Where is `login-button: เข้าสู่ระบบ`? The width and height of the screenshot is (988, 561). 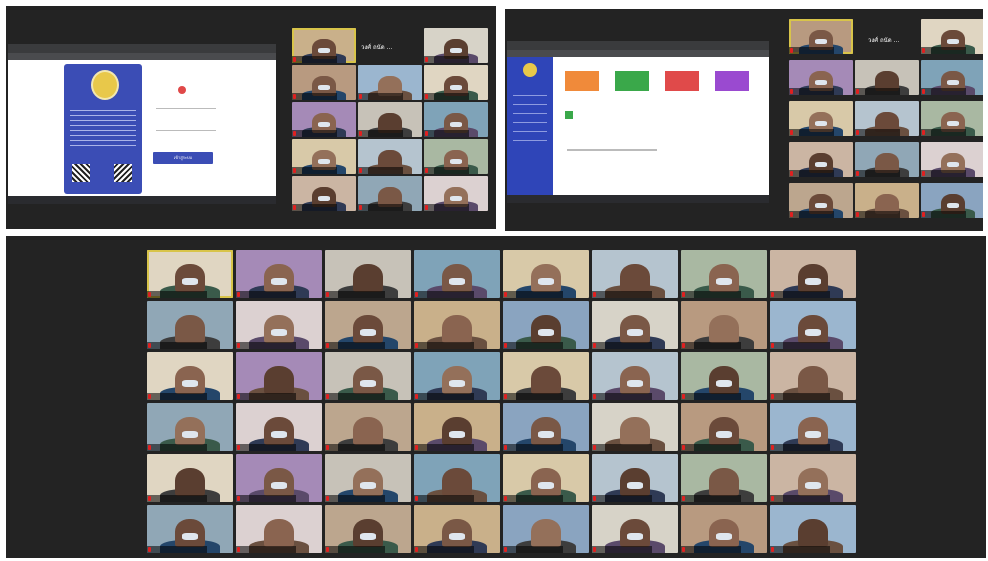 login-button: เข้าสู่ระบบ is located at coordinates (183, 158).